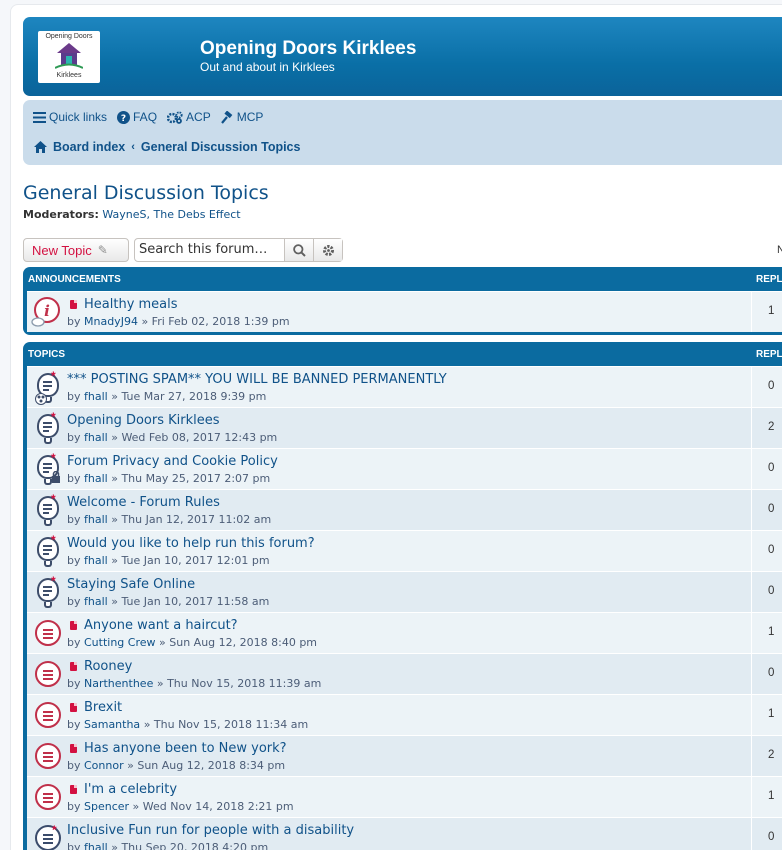 The width and height of the screenshot is (782, 850). Describe the element at coordinates (78, 117) in the screenshot. I see `quick-links-label: Quick links` at that location.